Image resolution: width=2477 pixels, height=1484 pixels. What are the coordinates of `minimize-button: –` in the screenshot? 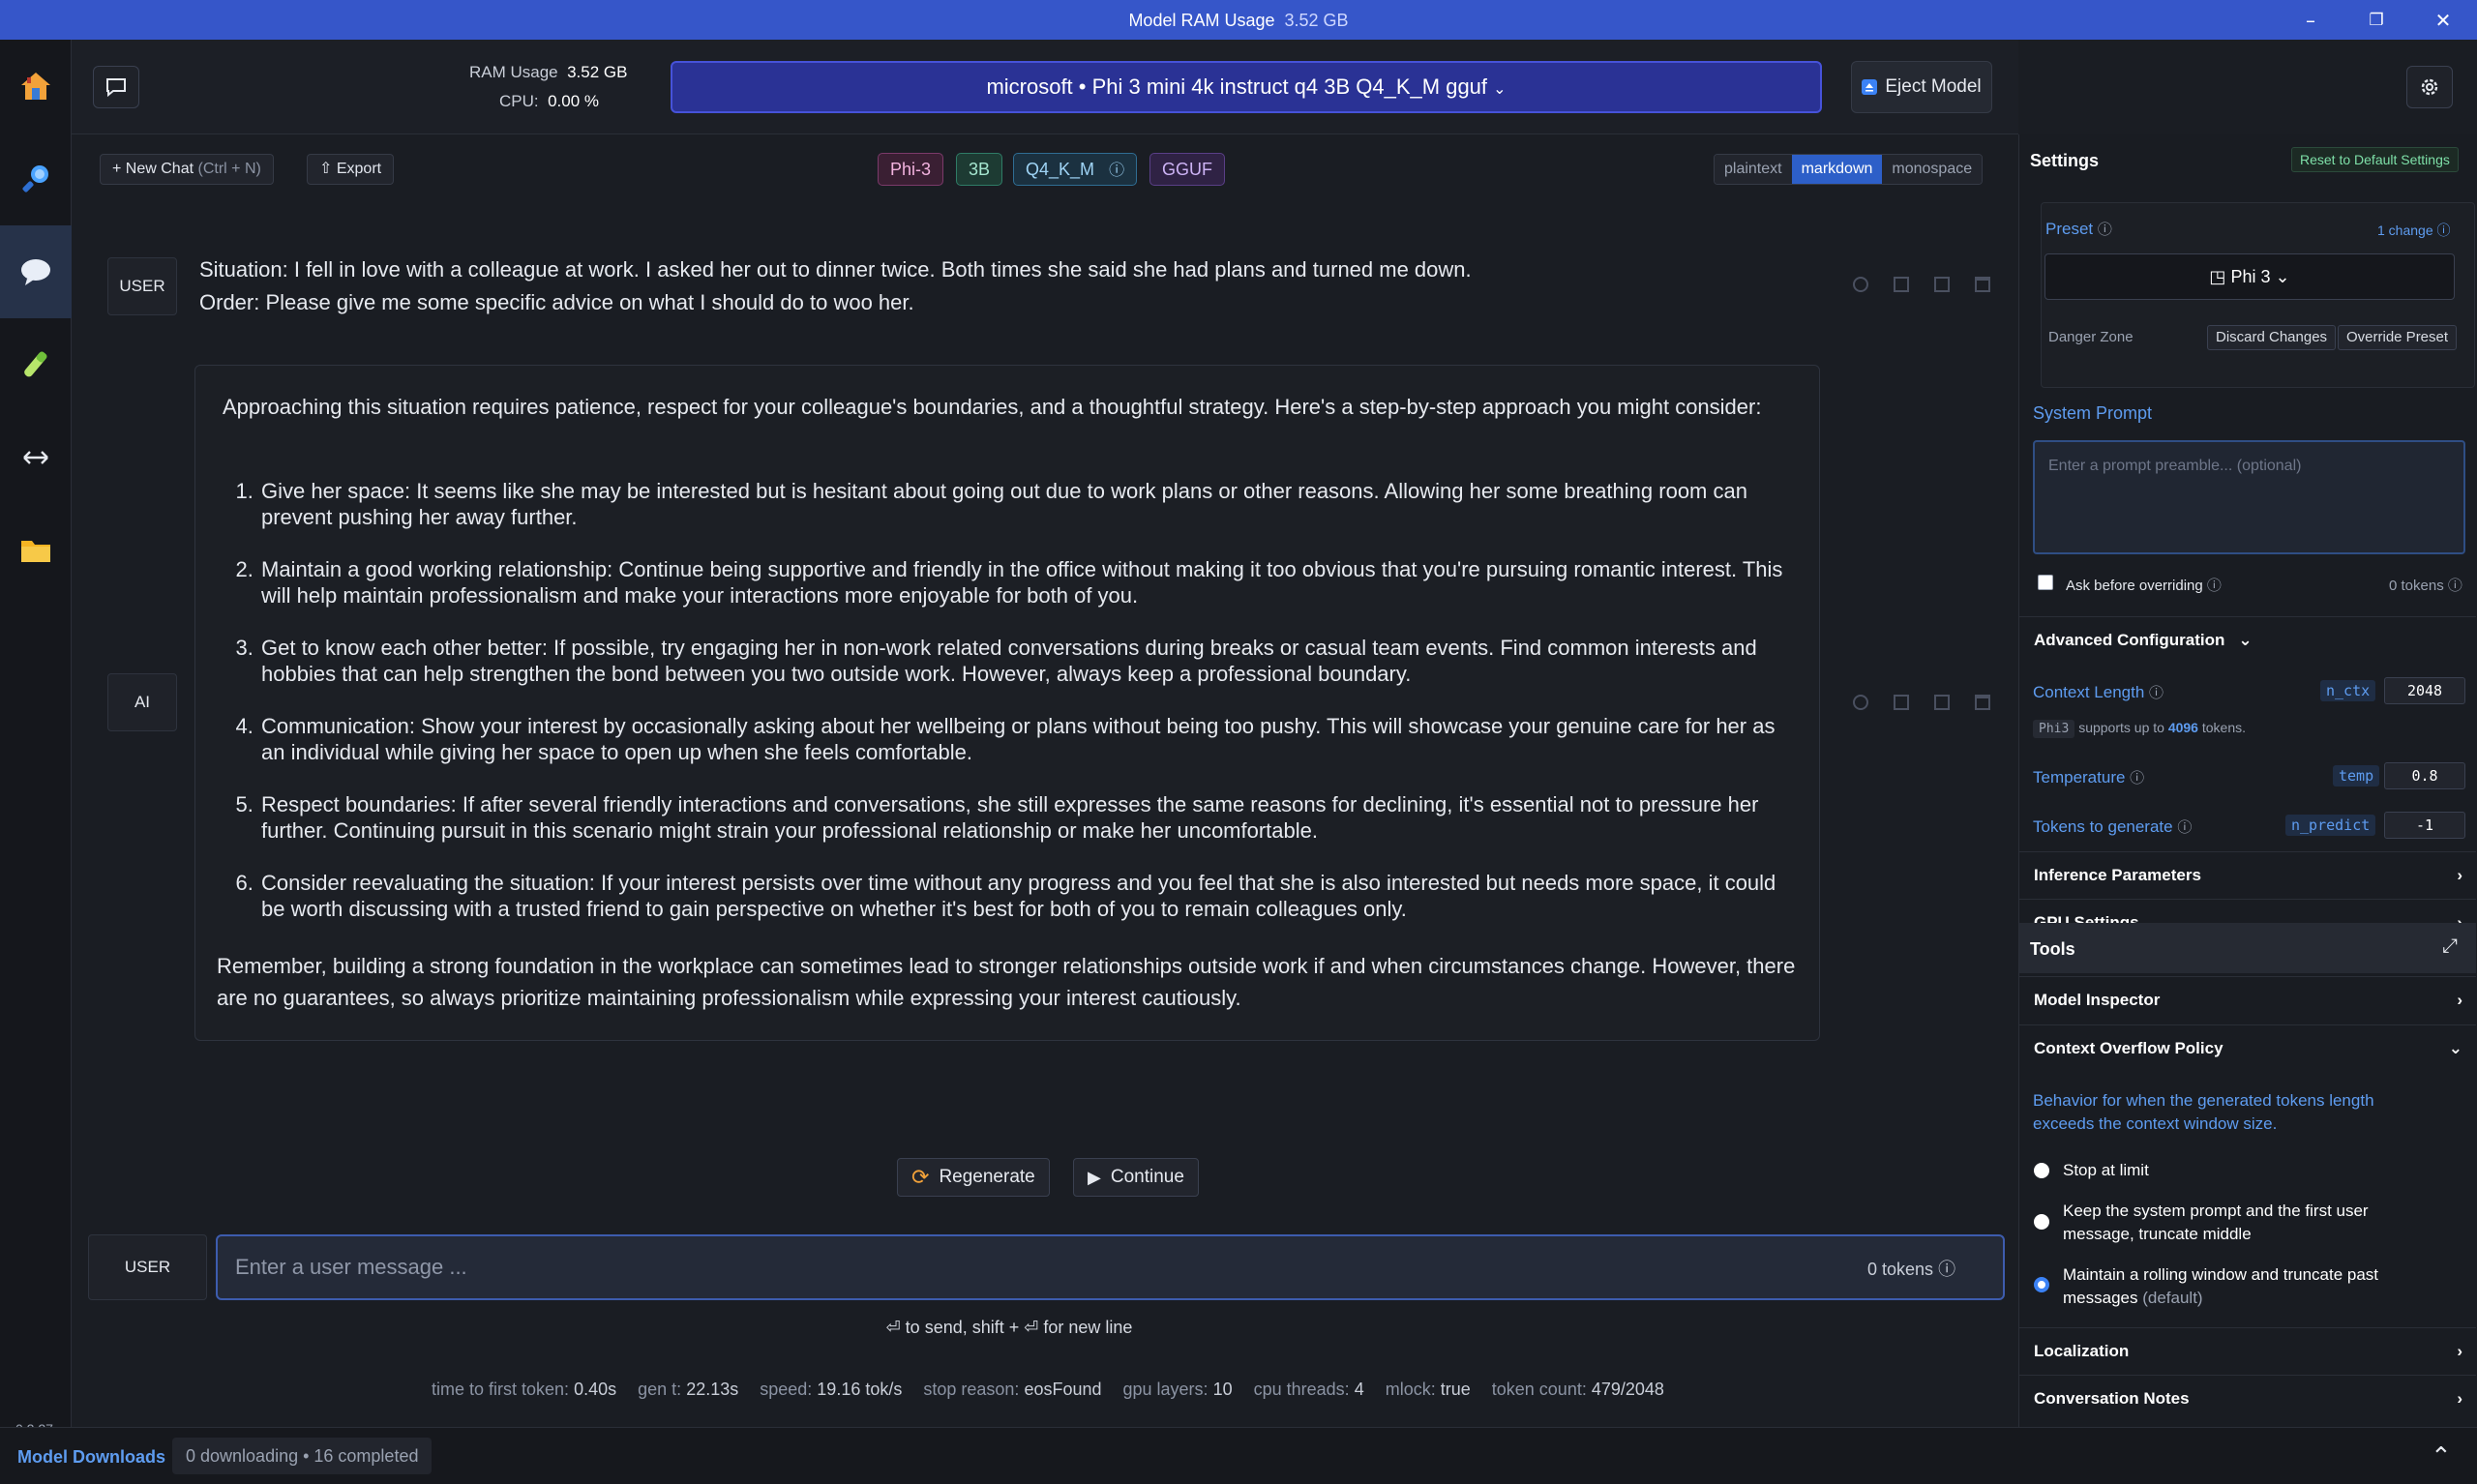 It's located at (2310, 20).